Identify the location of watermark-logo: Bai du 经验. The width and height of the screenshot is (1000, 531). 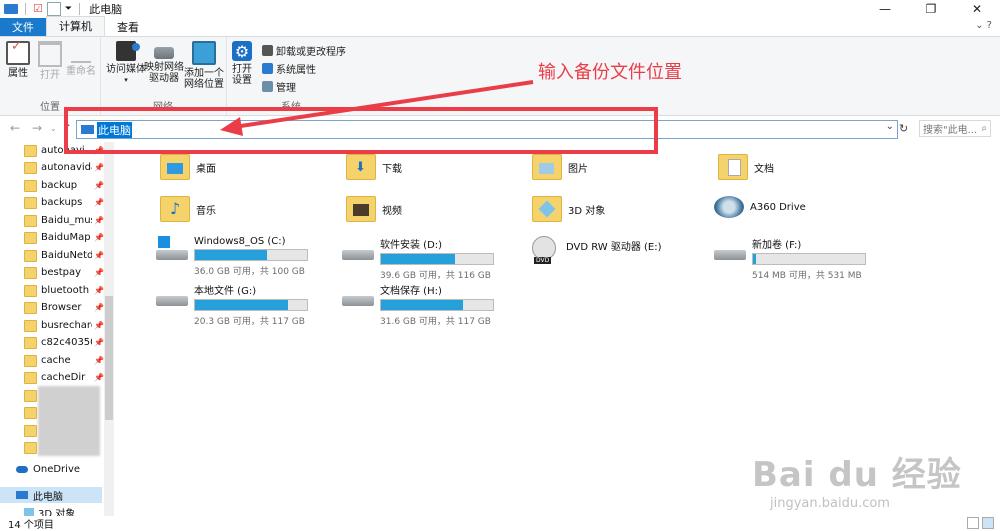
(857, 475).